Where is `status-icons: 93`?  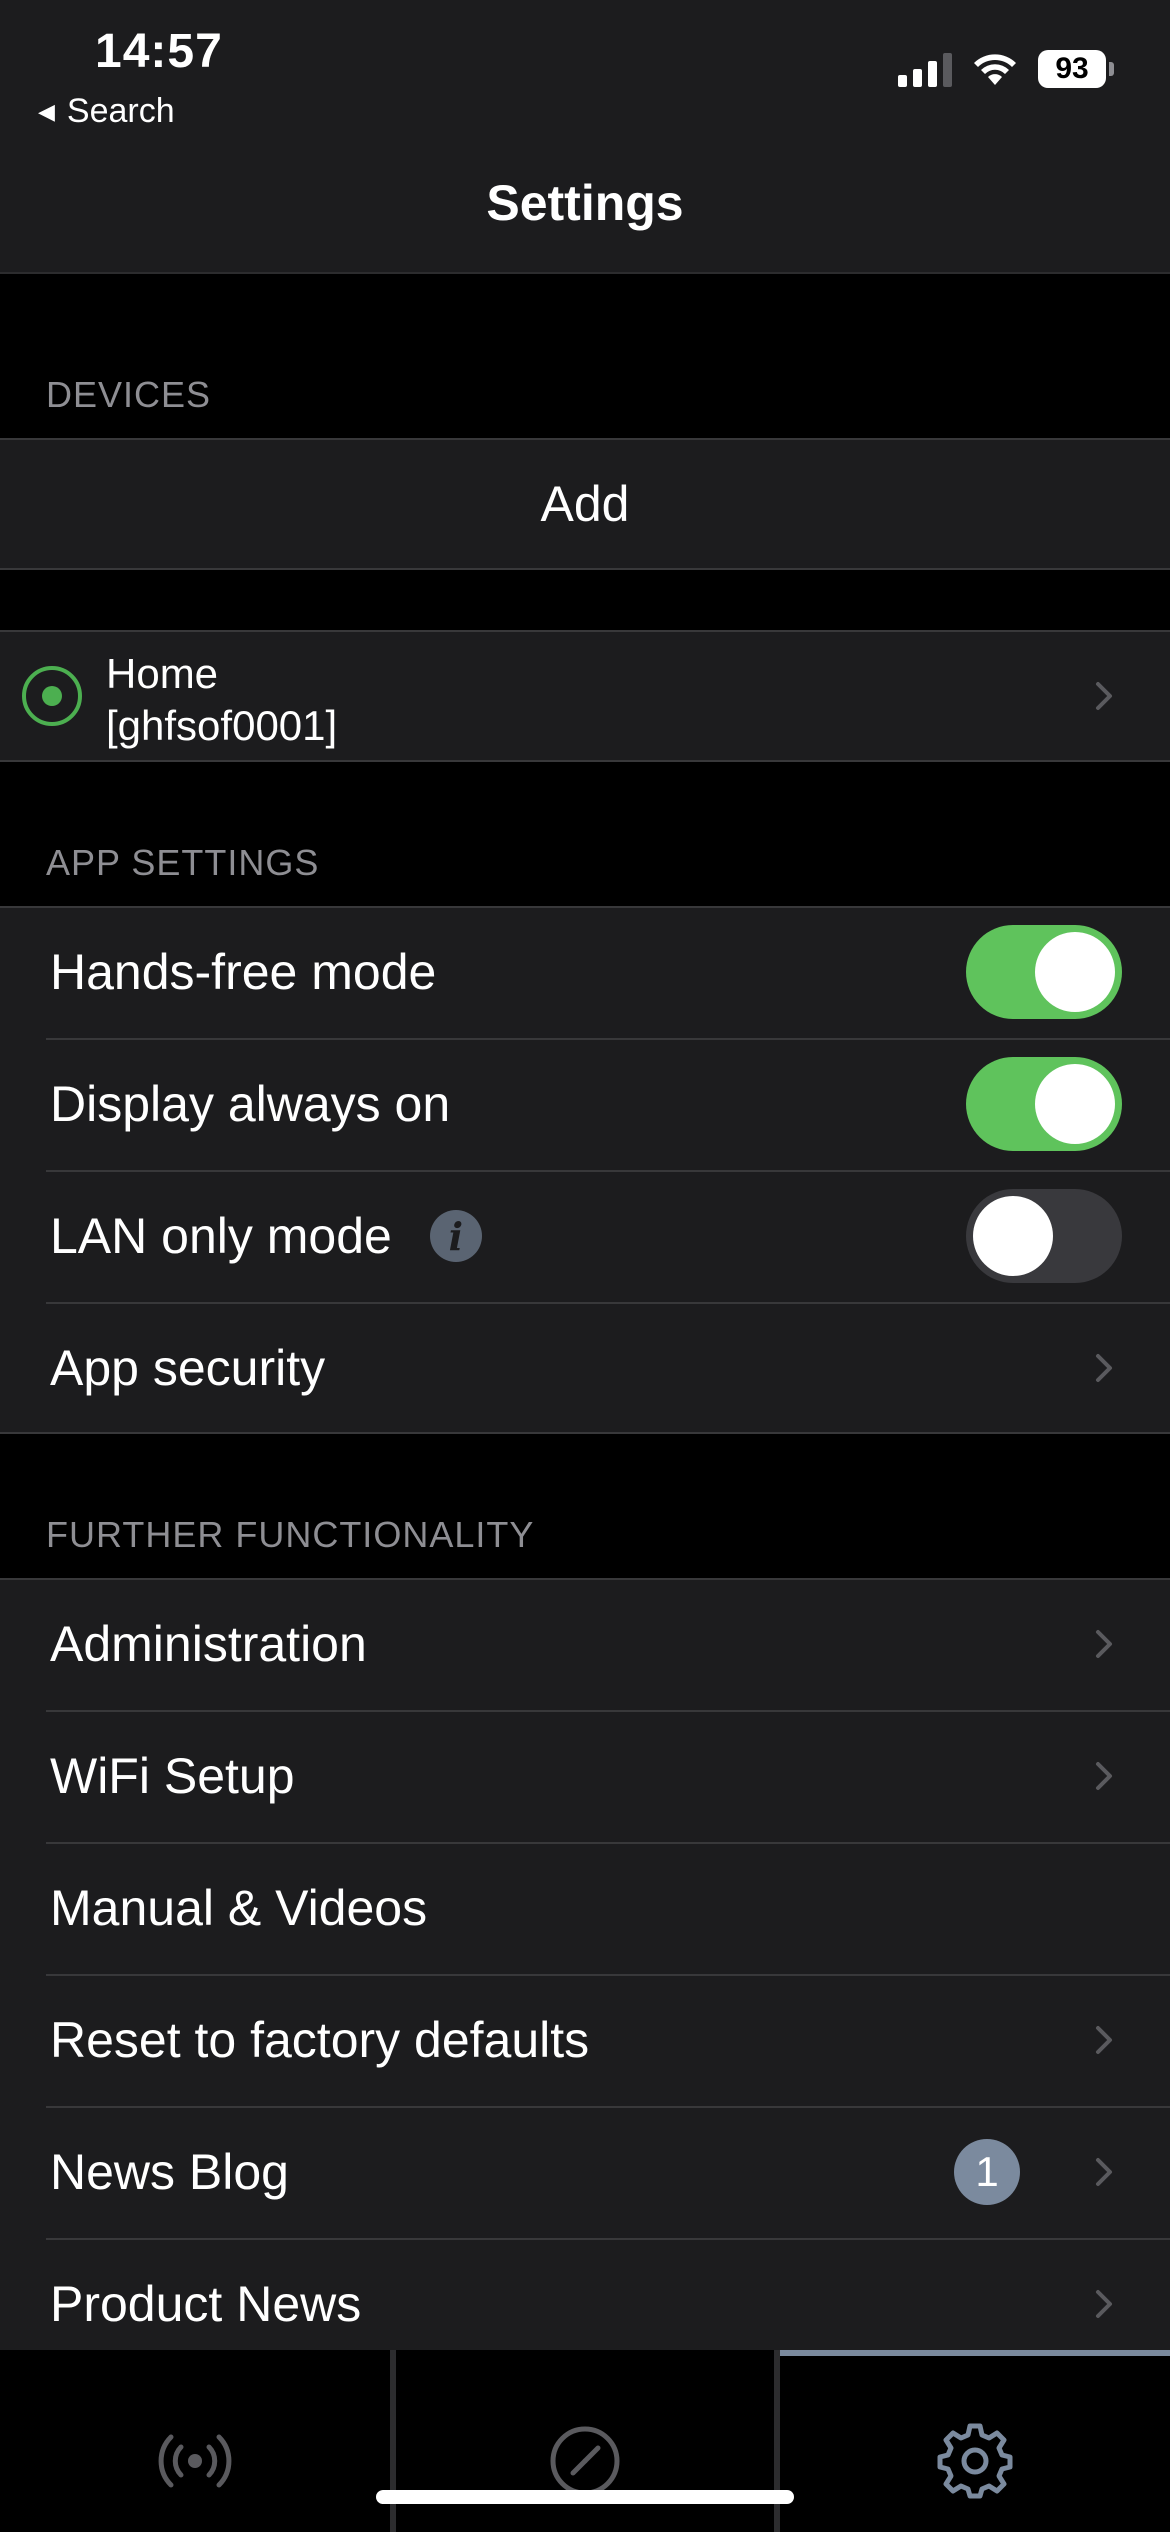
status-icons: 93 is located at coordinates (1006, 69).